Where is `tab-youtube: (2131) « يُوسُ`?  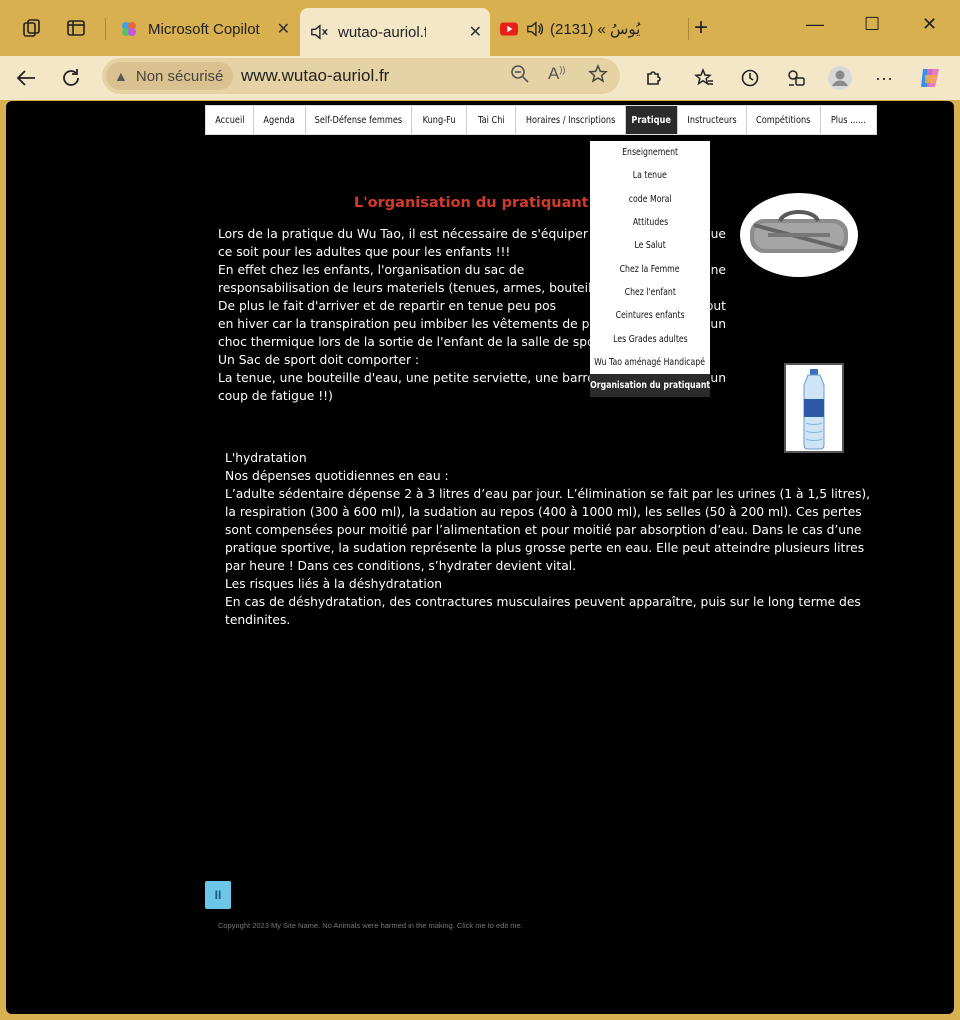
tab-youtube: (2131) « يُوسُ is located at coordinates (591, 29).